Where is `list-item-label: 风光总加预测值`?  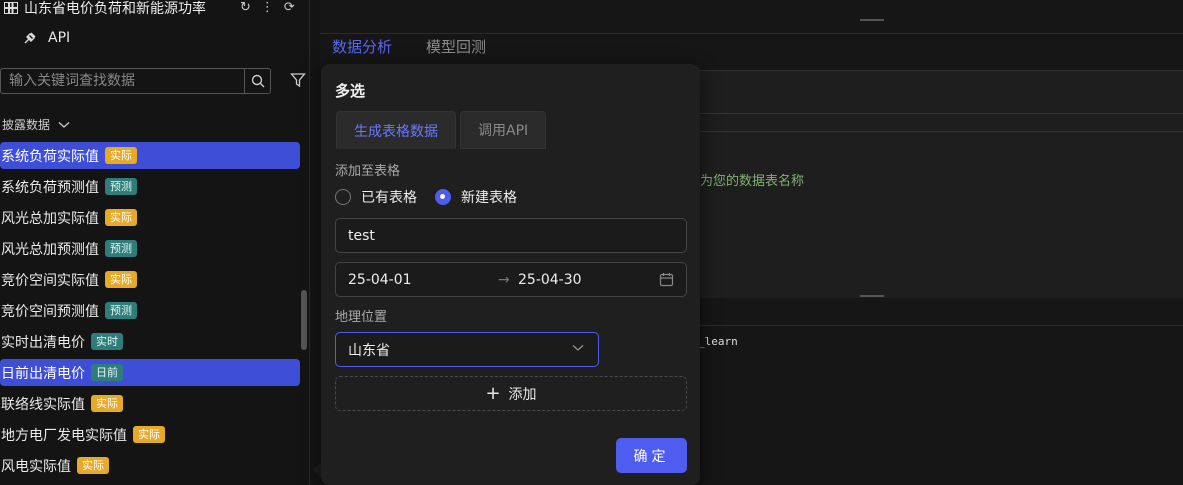 list-item-label: 风光总加预测值 is located at coordinates (50, 249).